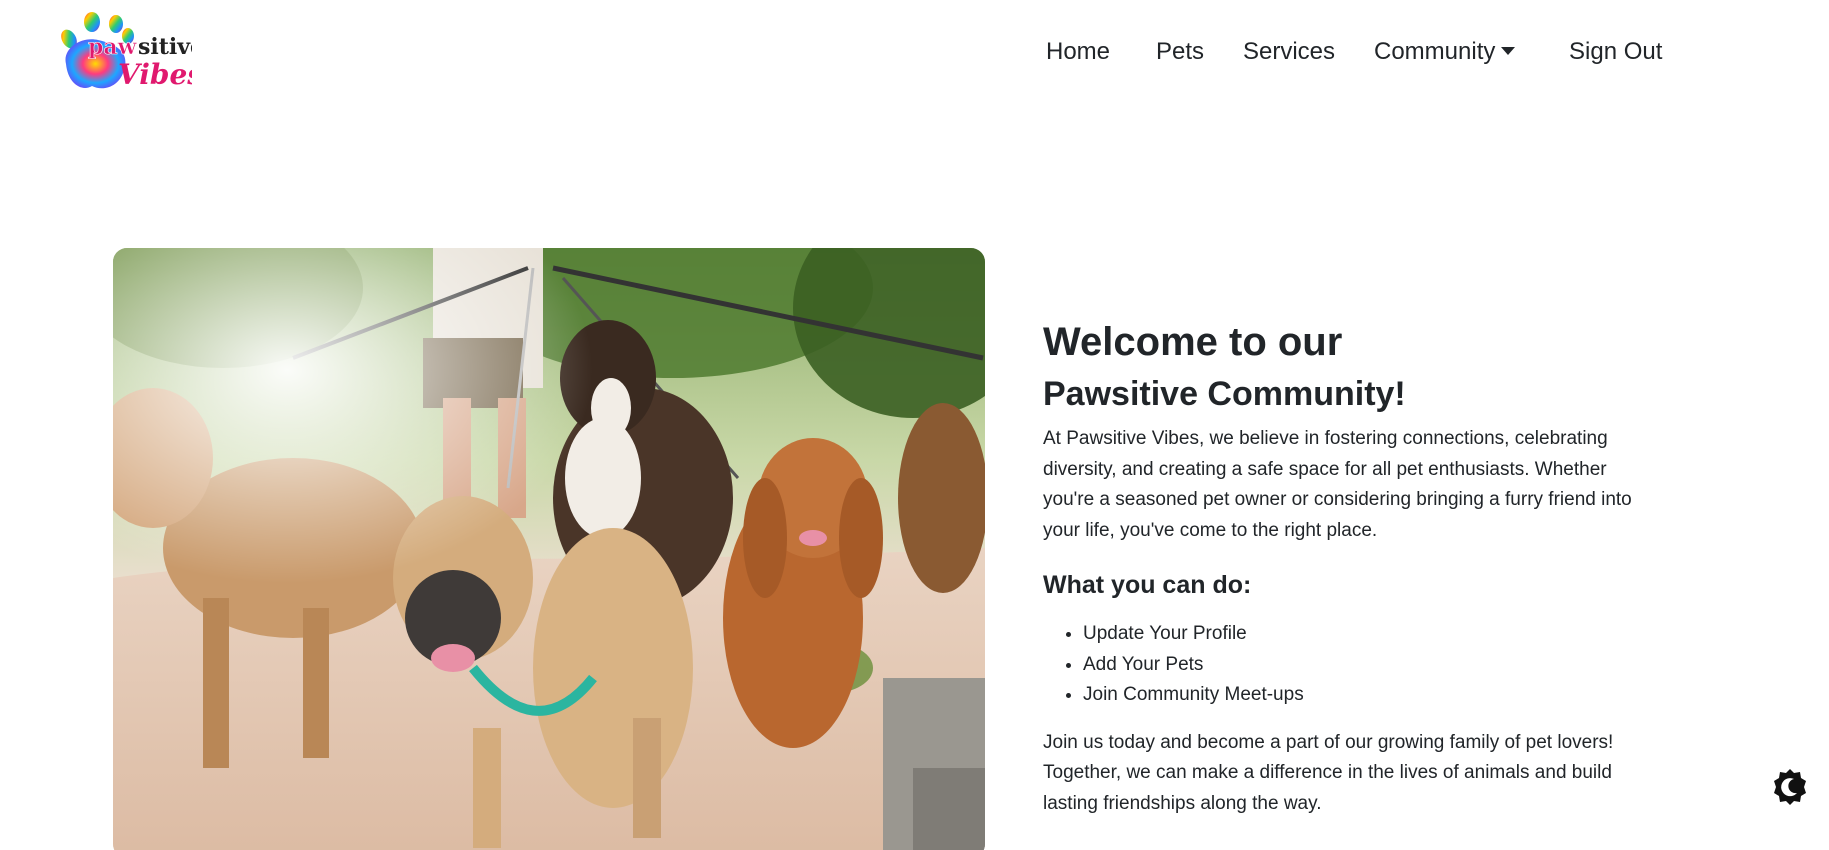 The width and height of the screenshot is (1829, 850). I want to click on nav-sign-out-link: Sign Out, so click(1615, 52).